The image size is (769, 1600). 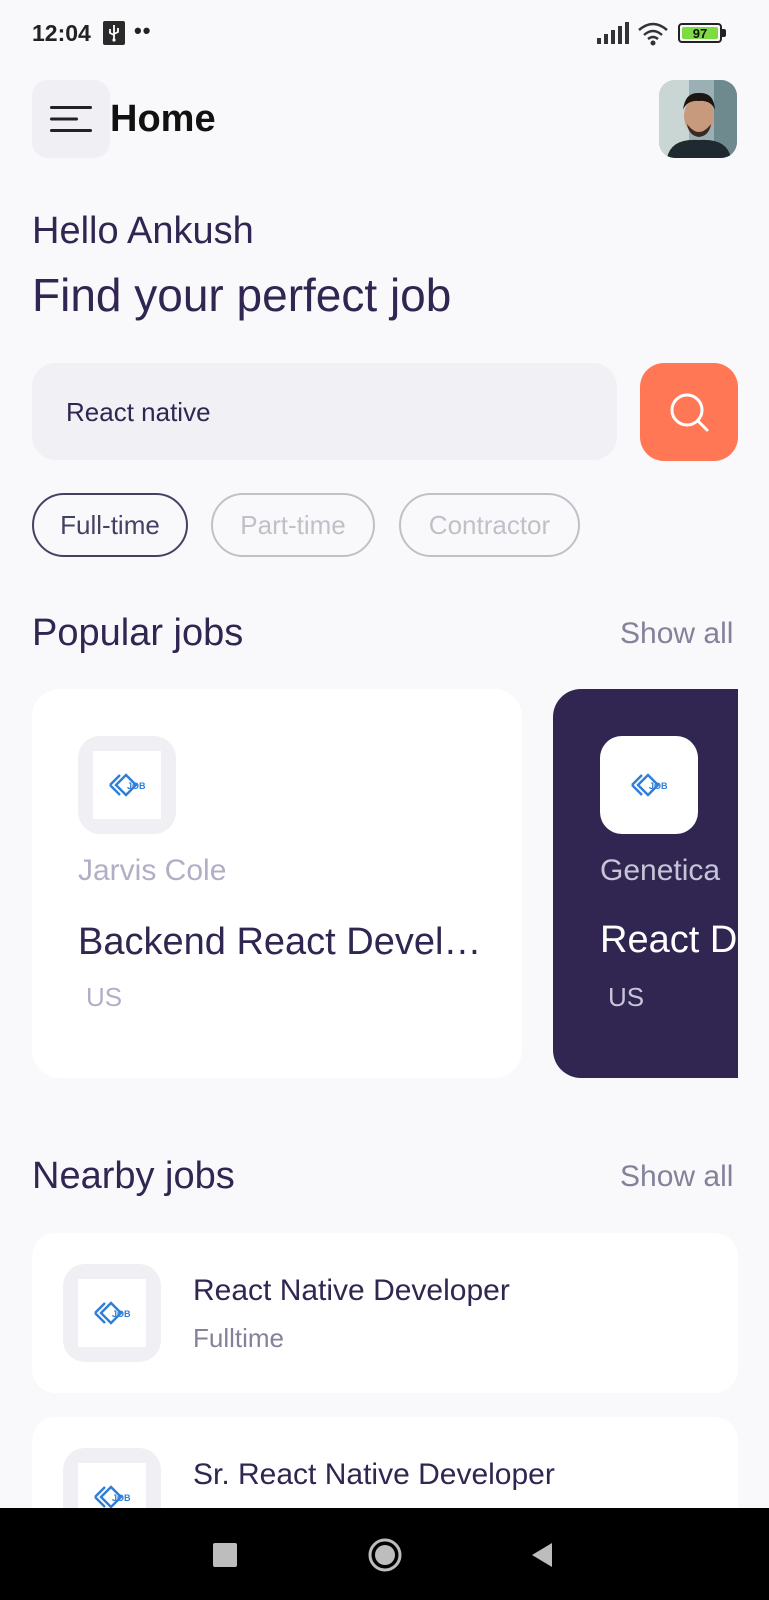 I want to click on menu-button, so click(x=71, y=119).